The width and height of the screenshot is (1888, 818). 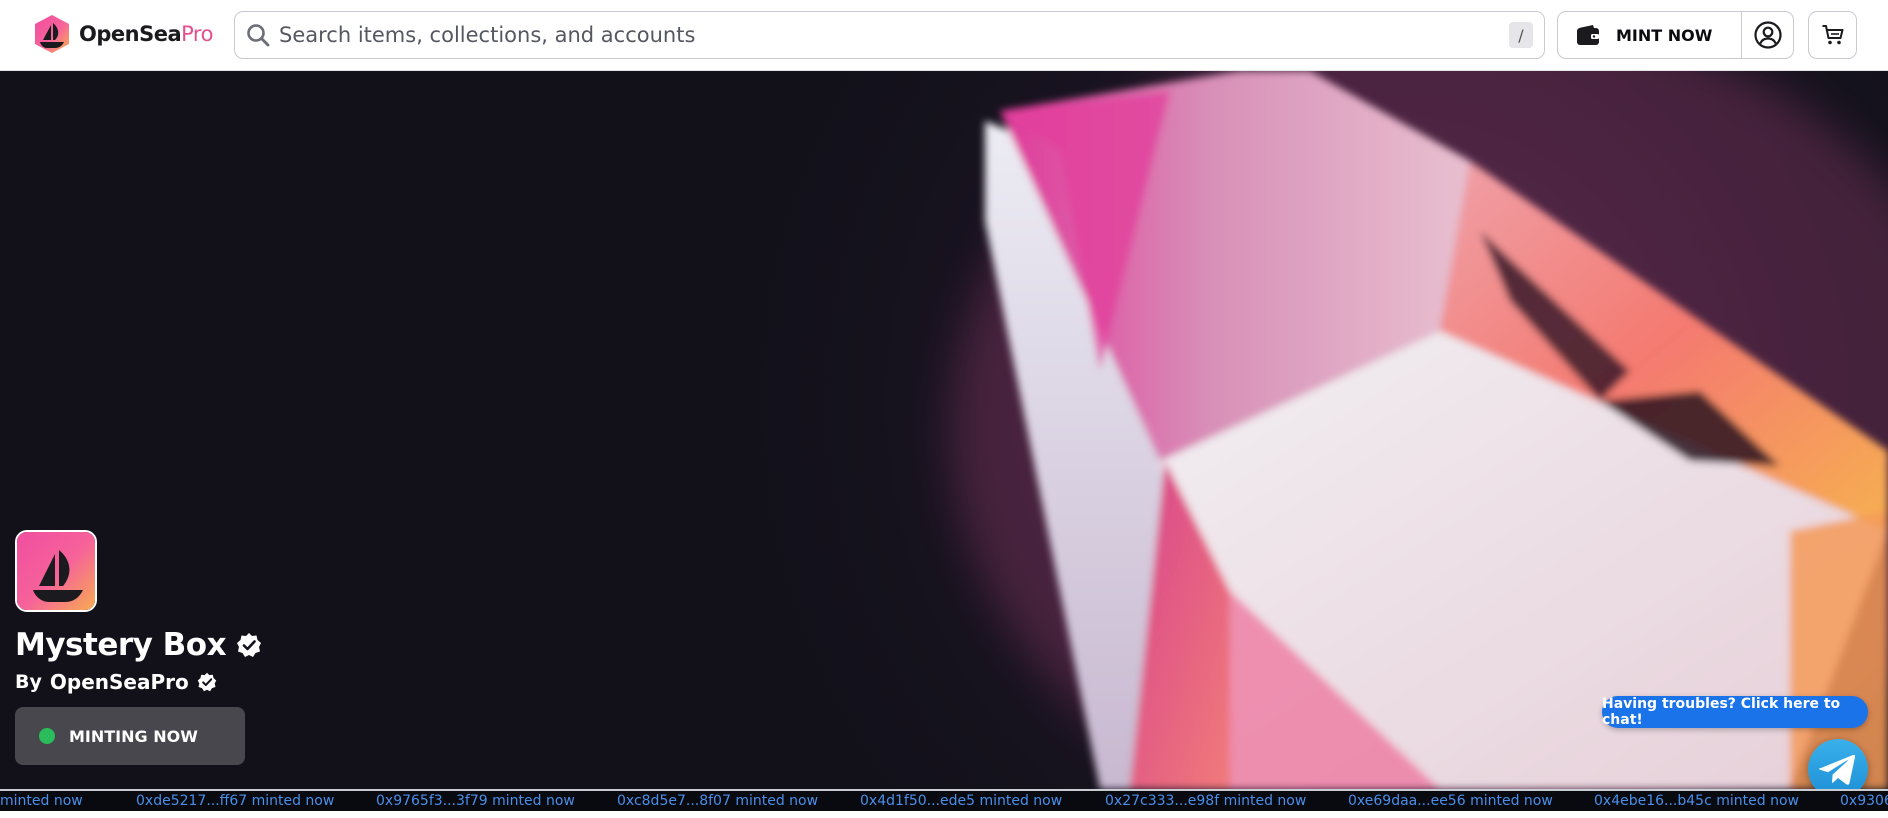 I want to click on wallet-icon, so click(x=1588, y=35).